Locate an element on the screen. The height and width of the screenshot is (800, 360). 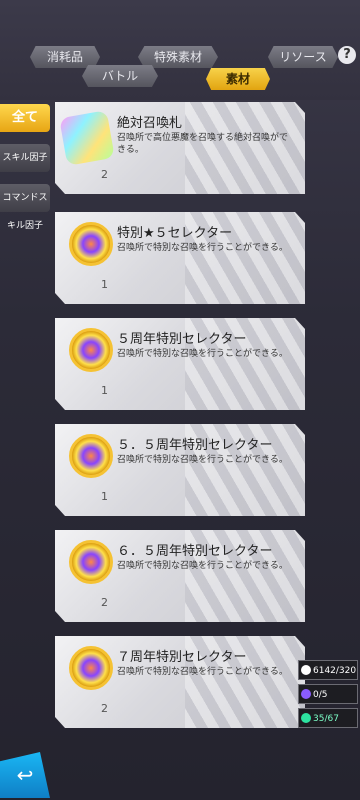
side-tab-command-skill-factor: コマンドスキル因子 is located at coordinates (25, 207).